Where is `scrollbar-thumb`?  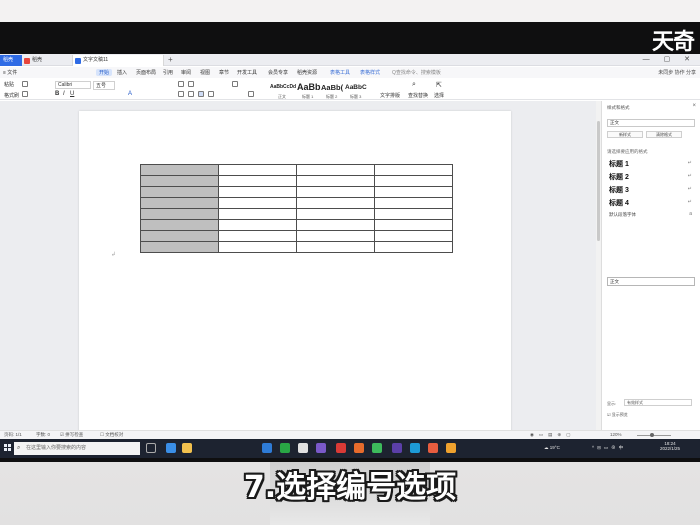 scrollbar-thumb is located at coordinates (598, 181).